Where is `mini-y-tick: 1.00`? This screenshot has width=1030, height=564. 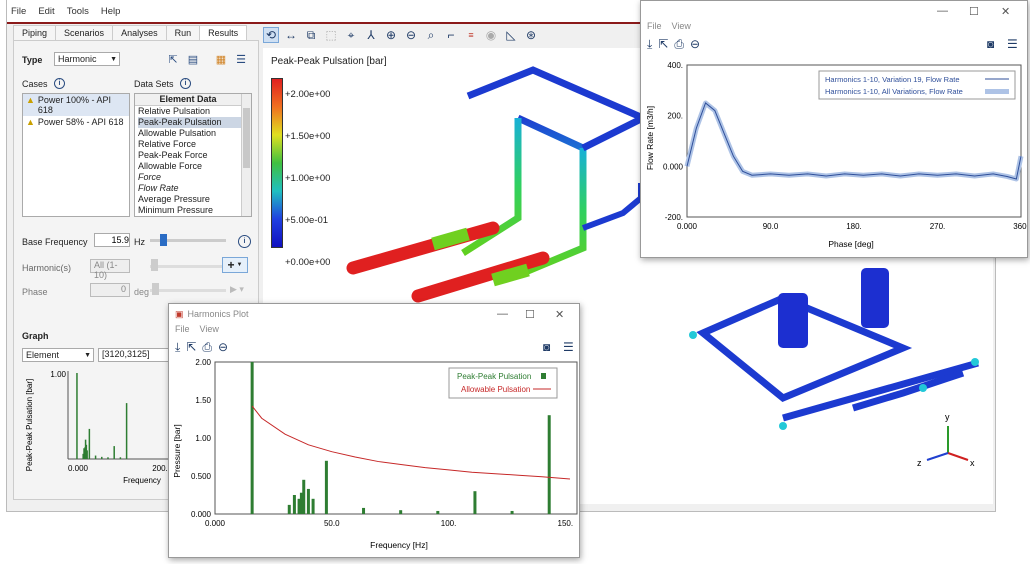 mini-y-tick: 1.00 is located at coordinates (58, 374).